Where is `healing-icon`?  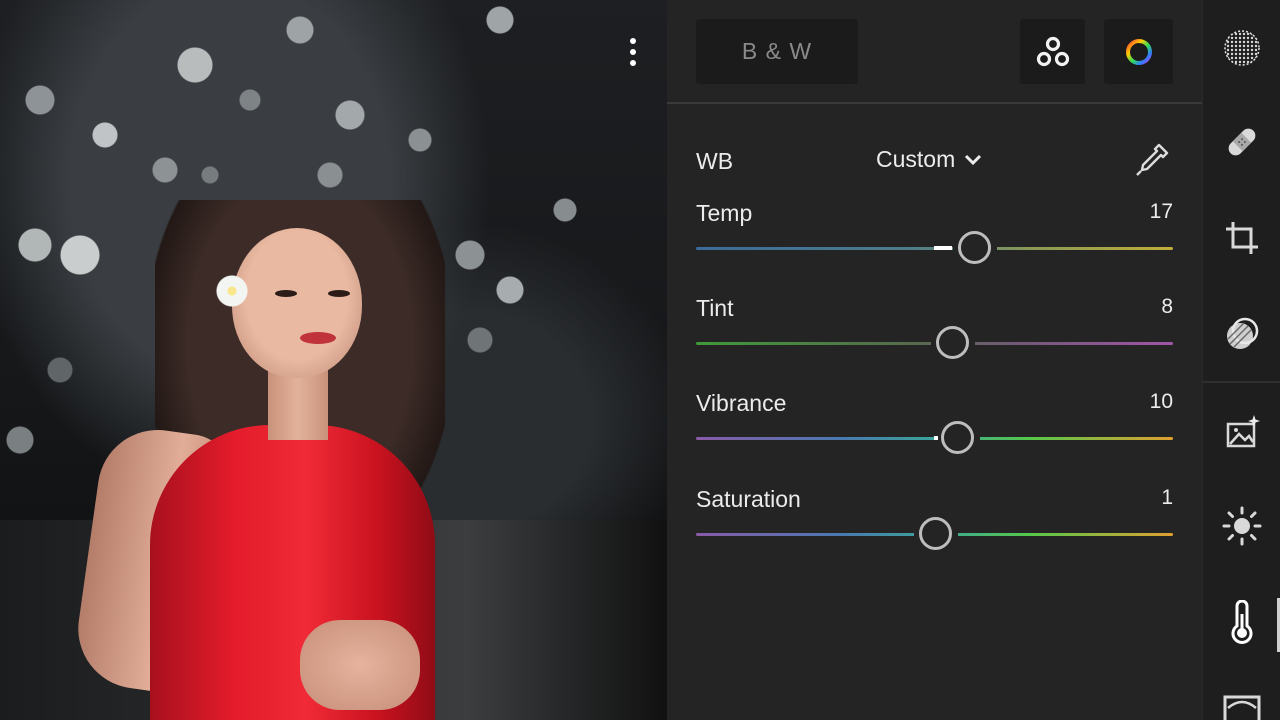
healing-icon is located at coordinates (1242, 142).